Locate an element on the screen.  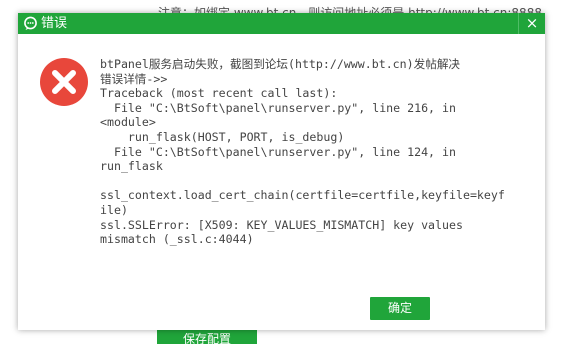
message-line: <module> is located at coordinates (128, 122).